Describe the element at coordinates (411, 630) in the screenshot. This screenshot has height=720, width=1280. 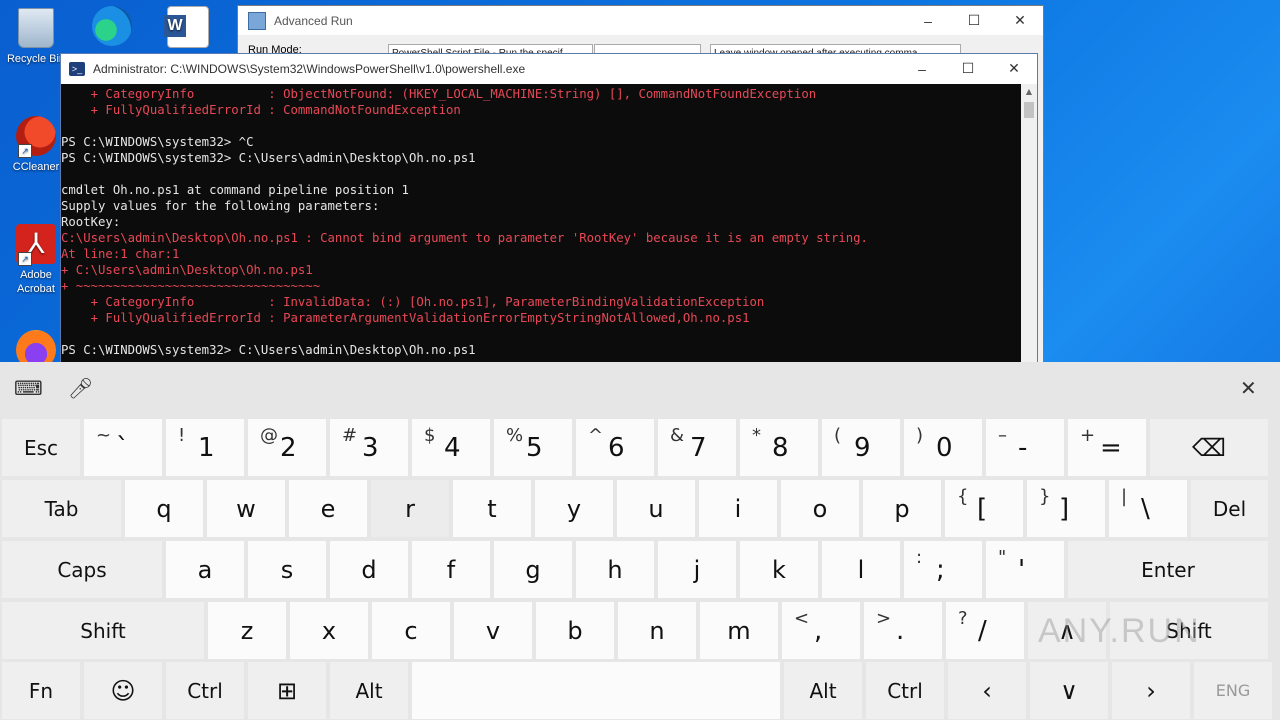
I see `key-c: c` at that location.